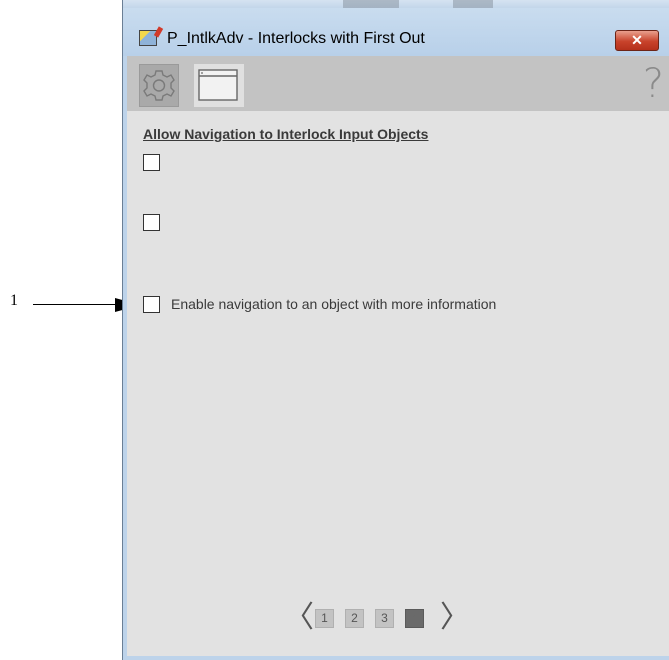 The image size is (669, 660). I want to click on page-navigator: 〈 1 2 3 4 〉, so click(398, 621).